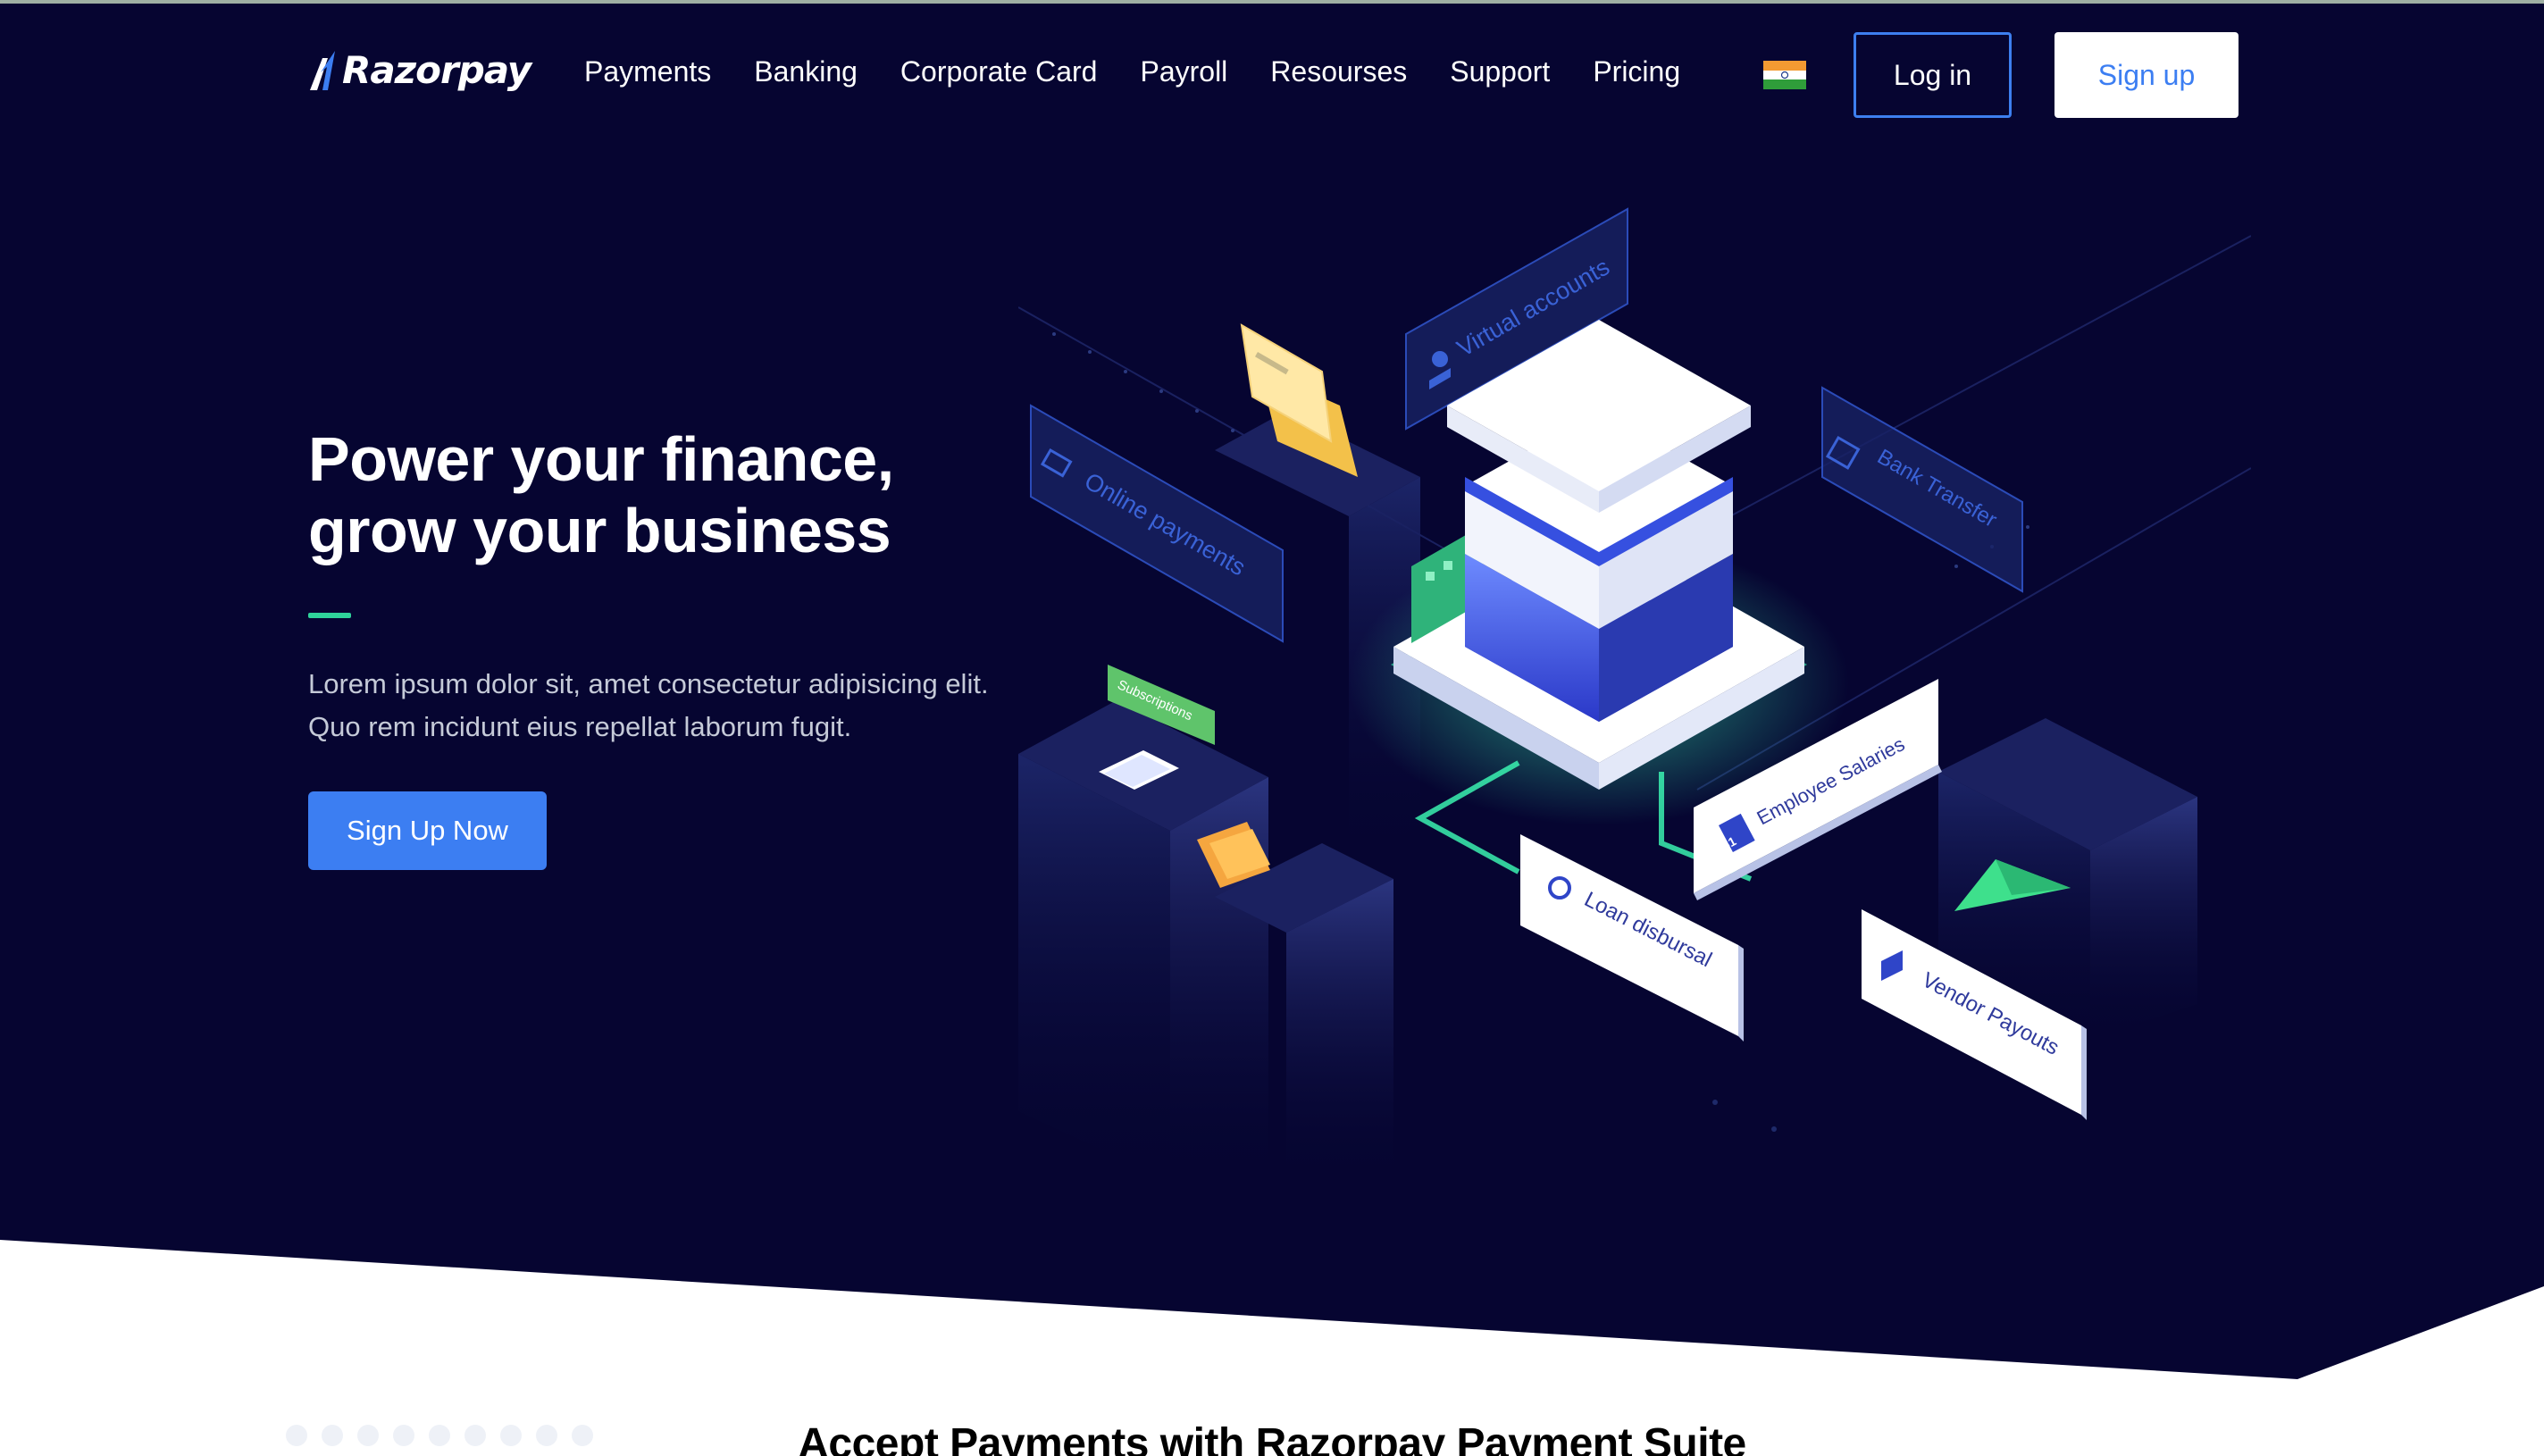 This screenshot has height=1456, width=2544. What do you see at coordinates (427, 830) in the screenshot?
I see `signup-now-button: Sign Up Now` at bounding box center [427, 830].